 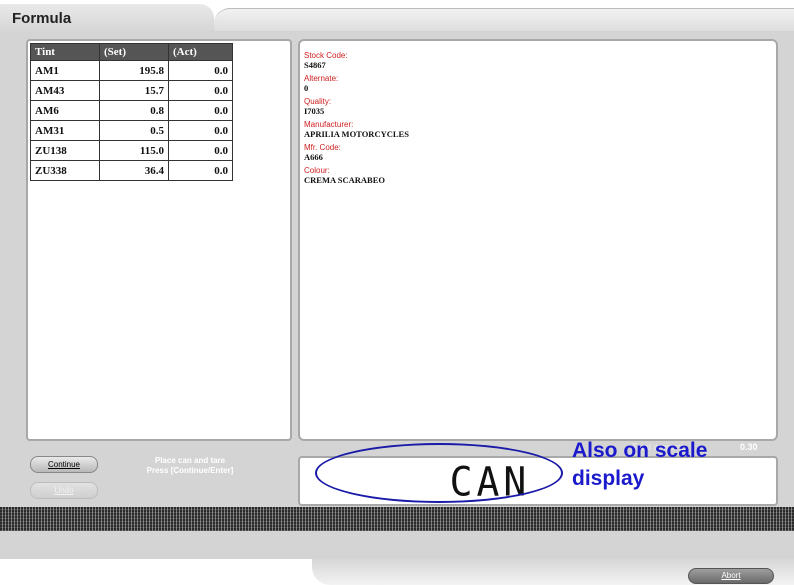 I want to click on quality-value: I7035, so click(x=314, y=111).